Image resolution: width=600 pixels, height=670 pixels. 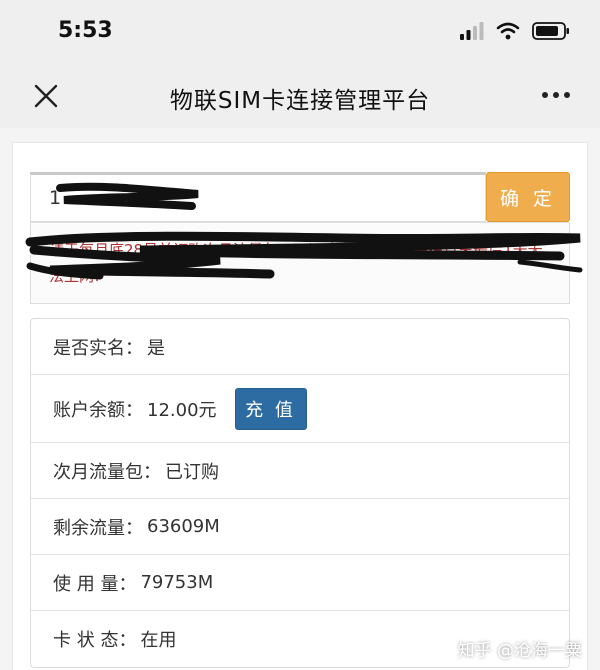 I want to click on realname-row: 是否实名： 是, so click(x=300, y=347).